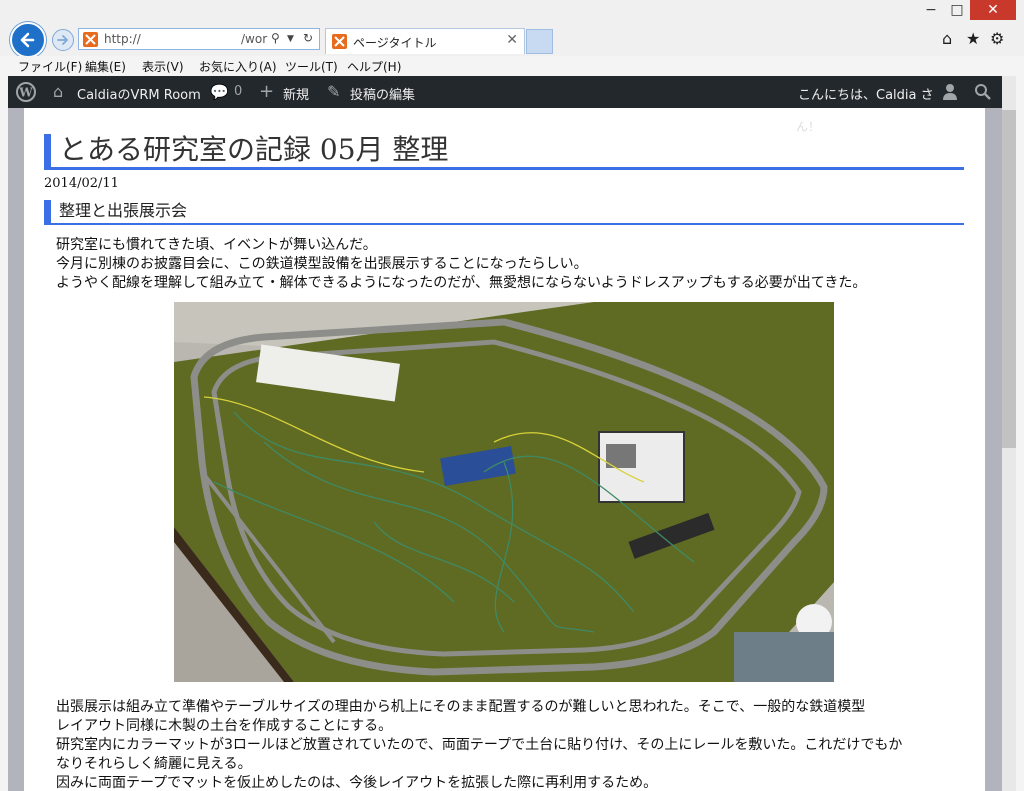 The width and height of the screenshot is (1024, 791). What do you see at coordinates (154, 764) in the screenshot?
I see `text-line: なりそれらしく綺麗に見える。` at bounding box center [154, 764].